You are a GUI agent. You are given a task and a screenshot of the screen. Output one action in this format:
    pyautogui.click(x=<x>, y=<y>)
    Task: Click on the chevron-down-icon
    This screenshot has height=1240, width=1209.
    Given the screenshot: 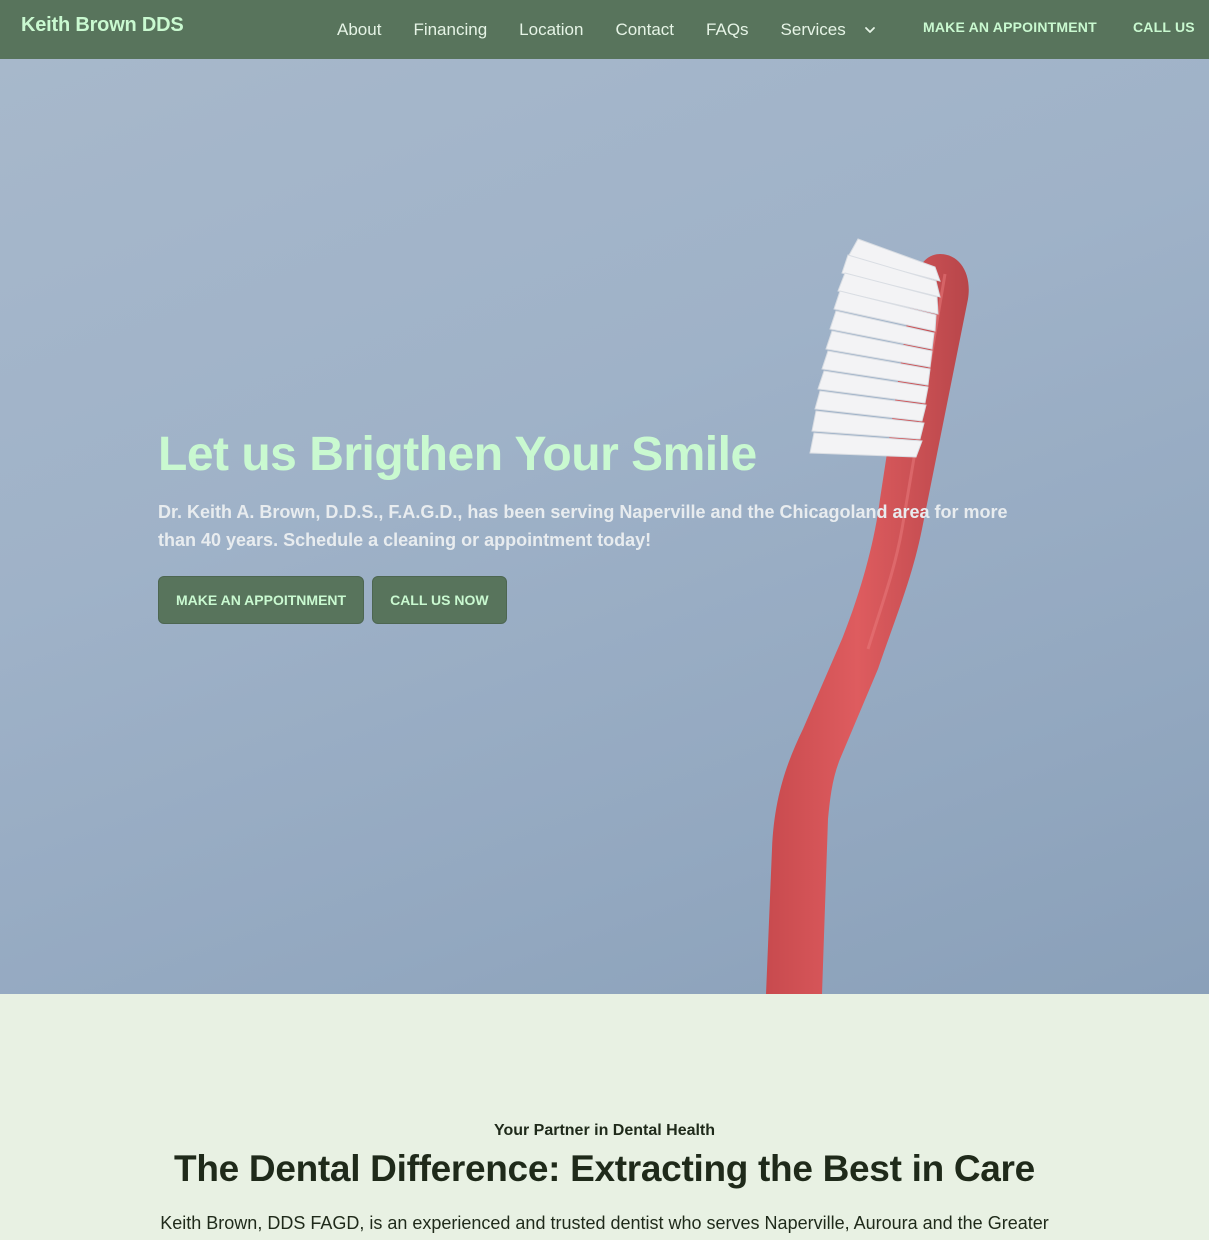 What is the action you would take?
    pyautogui.click(x=870, y=30)
    